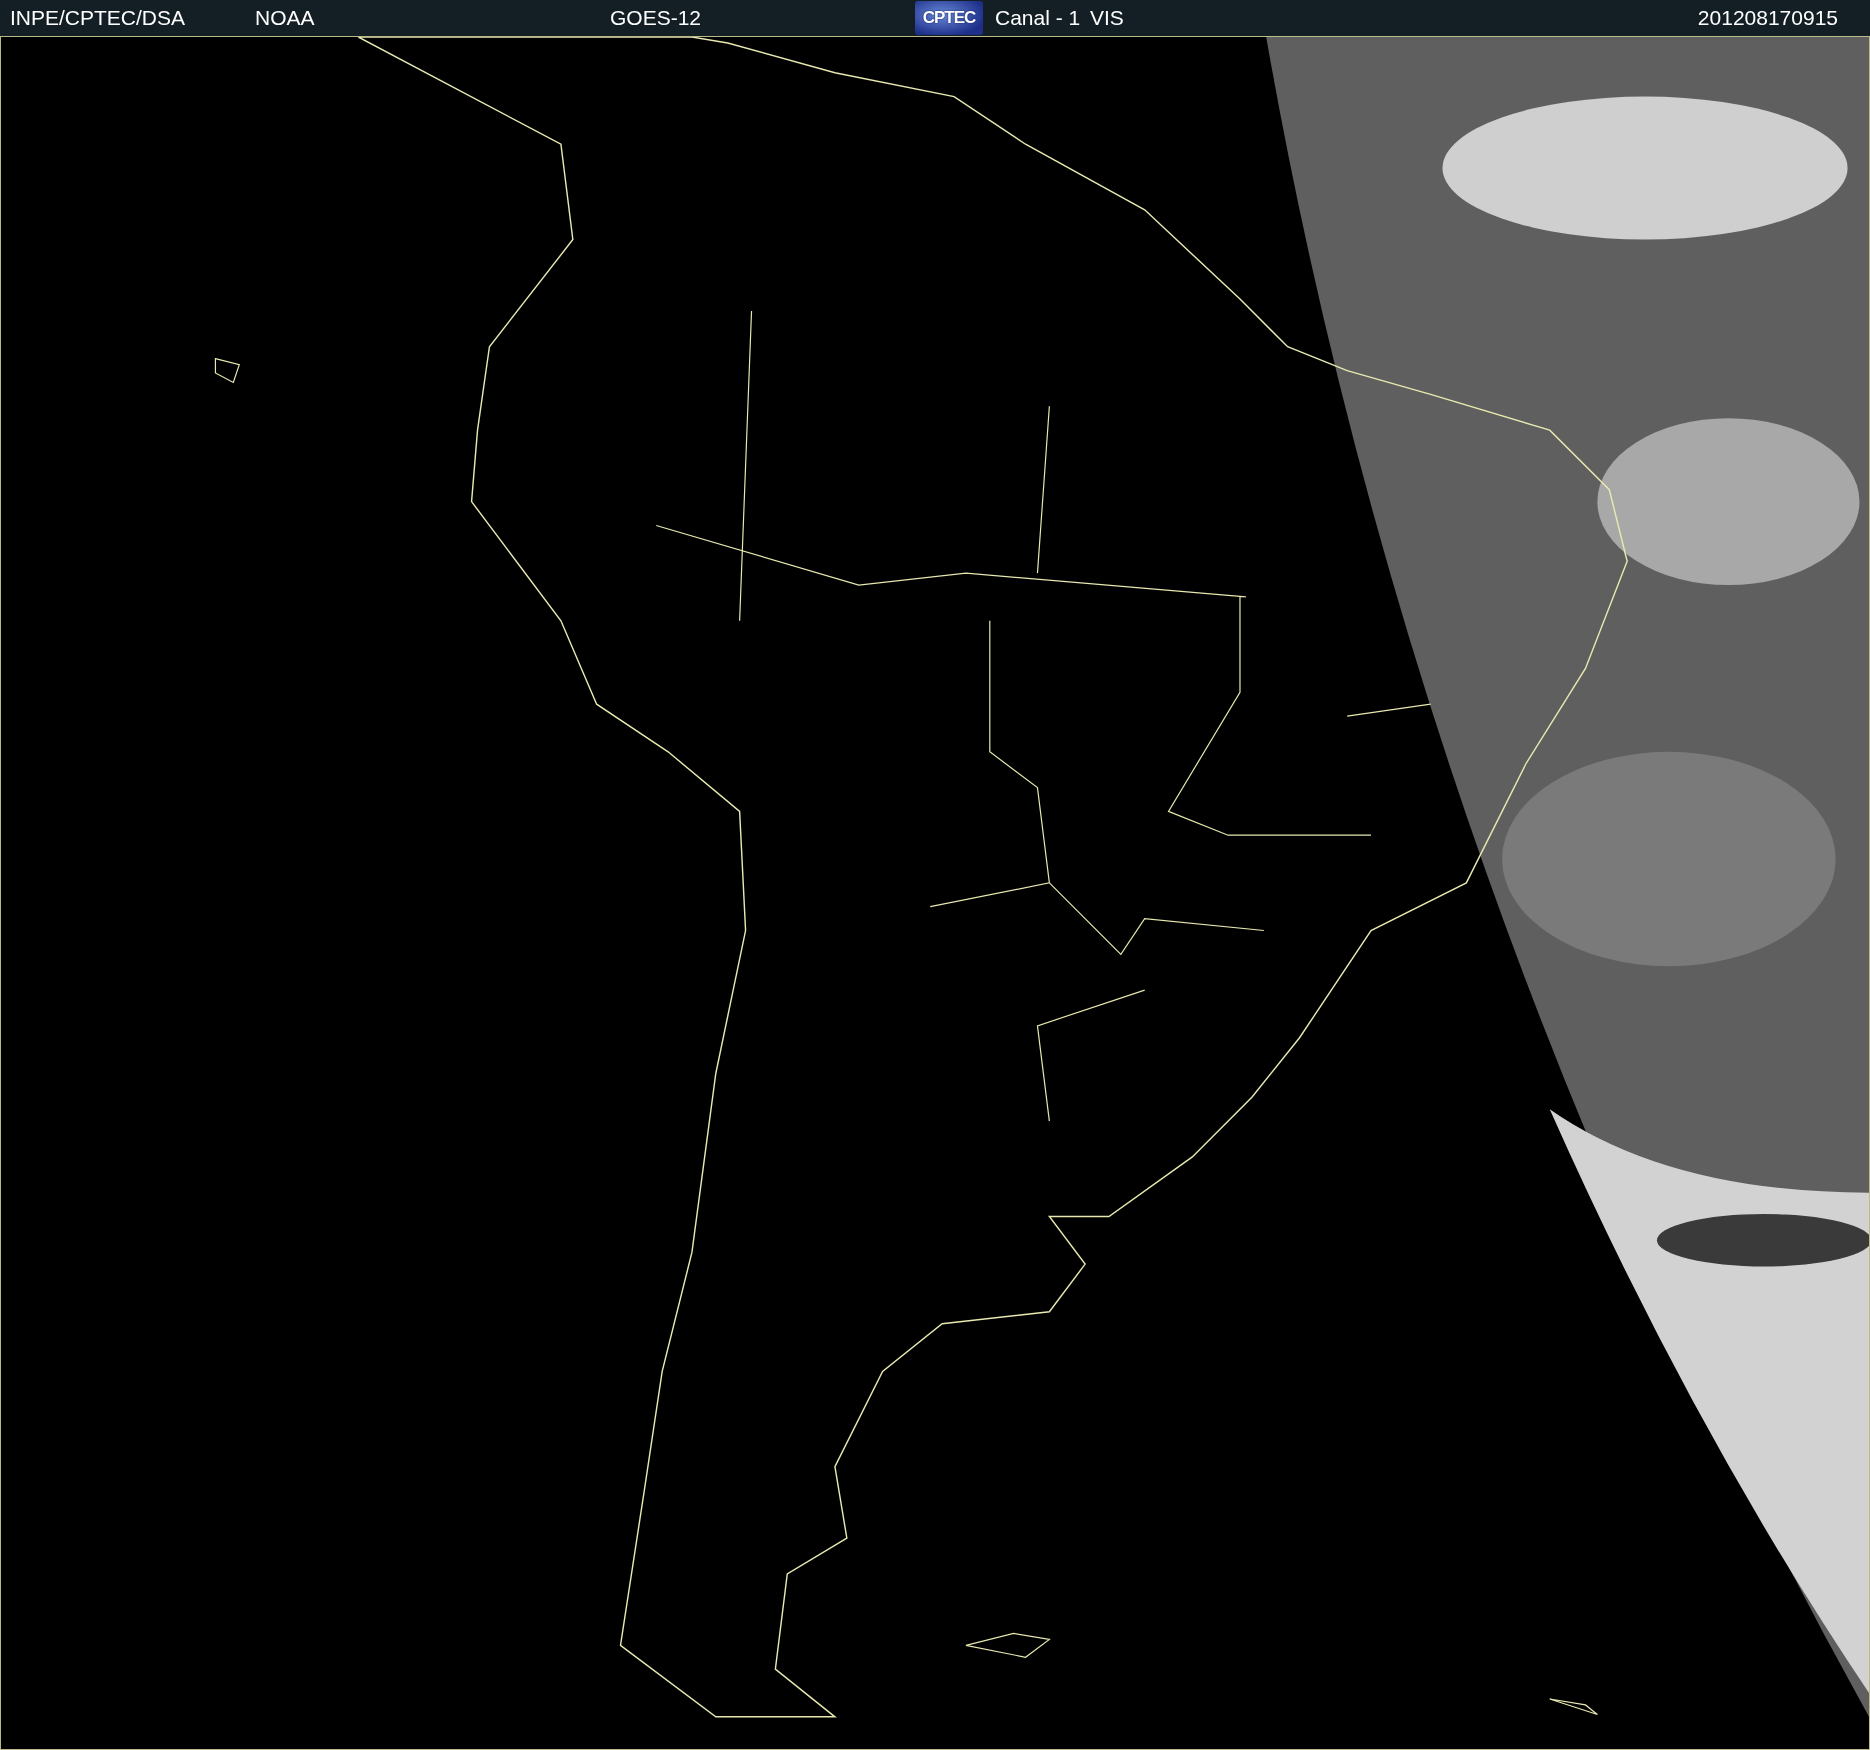  I want to click on header-label: VIS, so click(1107, 18).